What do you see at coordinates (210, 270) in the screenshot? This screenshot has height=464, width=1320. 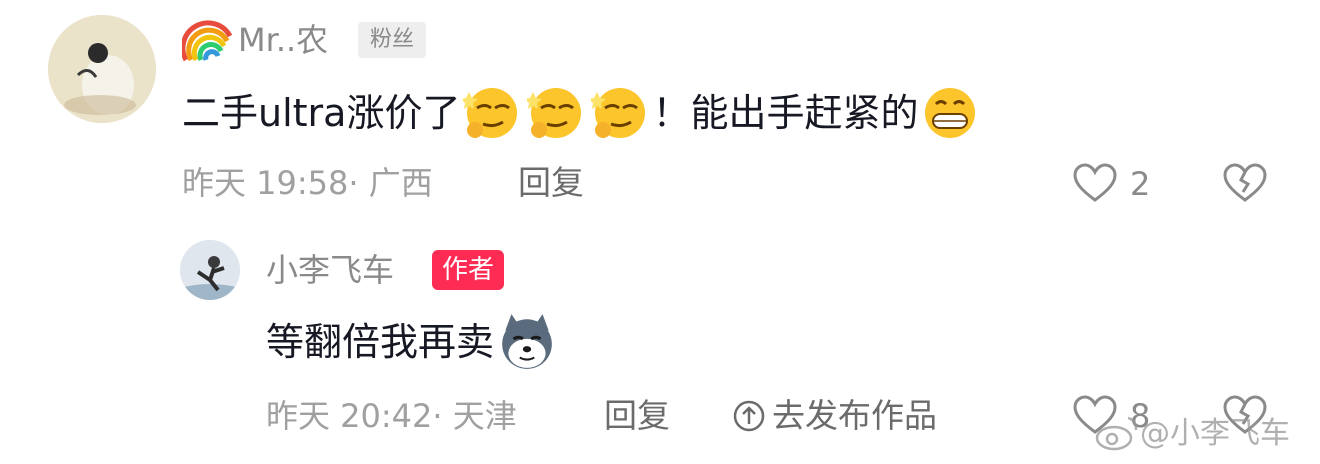 I see `author-avatar` at bounding box center [210, 270].